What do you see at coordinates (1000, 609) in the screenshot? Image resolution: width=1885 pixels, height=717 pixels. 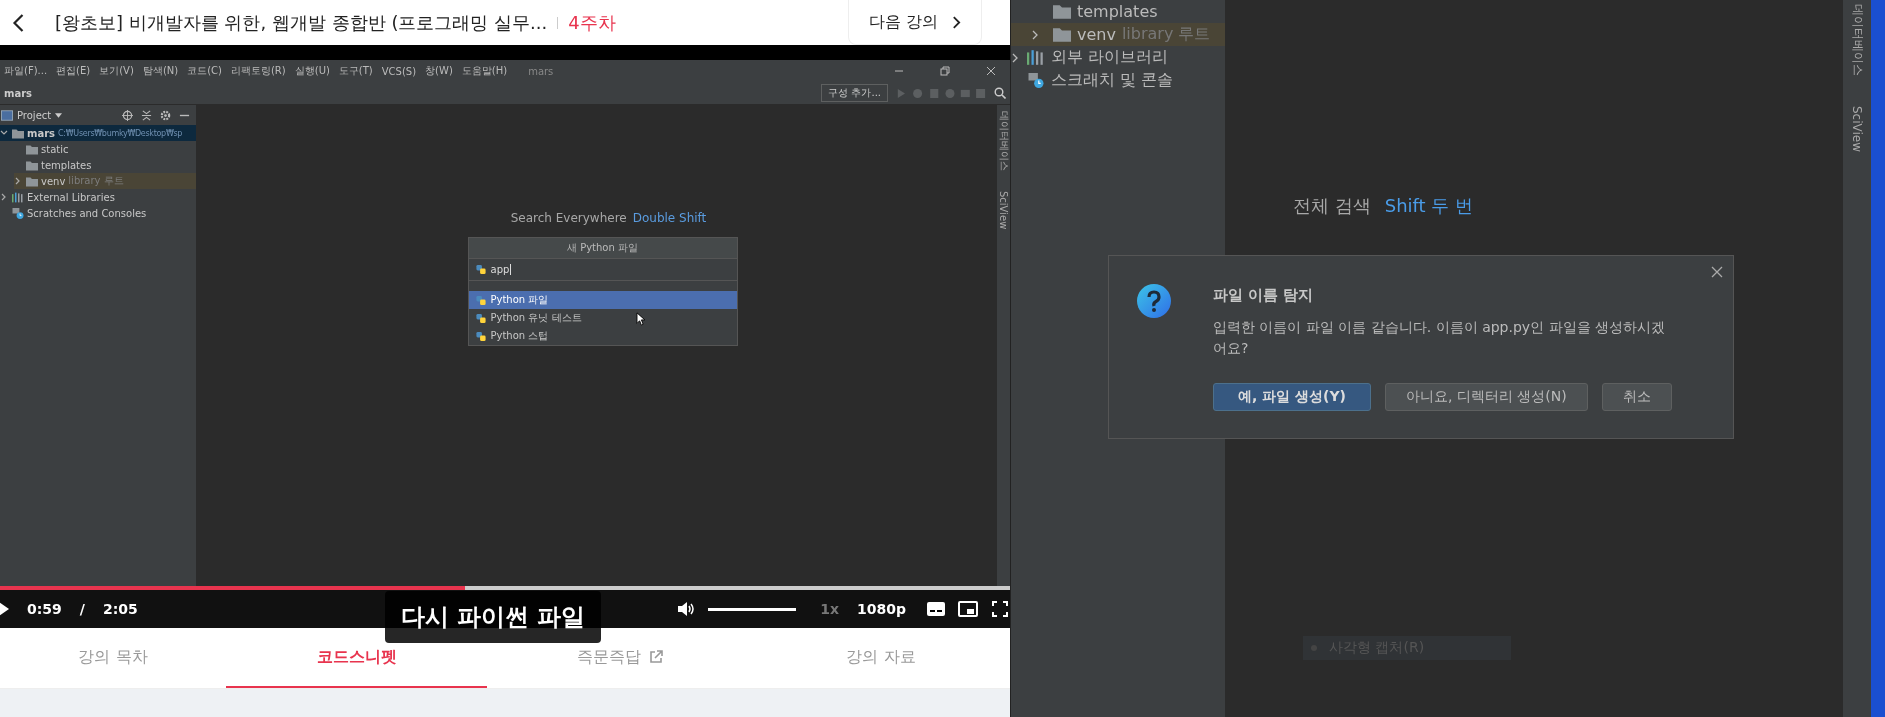 I see `fullscreen-icon` at bounding box center [1000, 609].